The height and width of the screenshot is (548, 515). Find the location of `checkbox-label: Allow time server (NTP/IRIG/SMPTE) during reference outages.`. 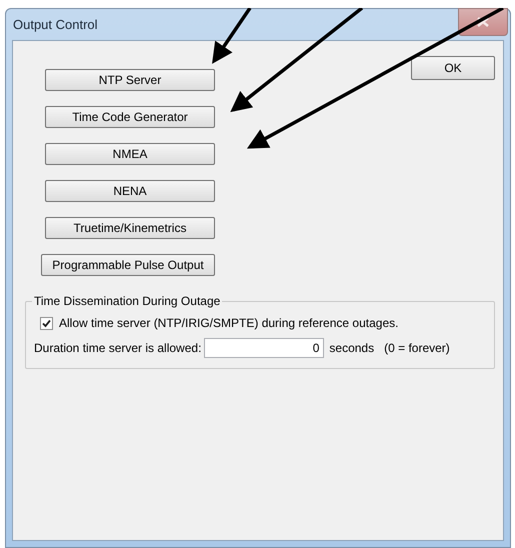

checkbox-label: Allow time server (NTP/IRIG/SMPTE) during reference outages. is located at coordinates (228, 323).